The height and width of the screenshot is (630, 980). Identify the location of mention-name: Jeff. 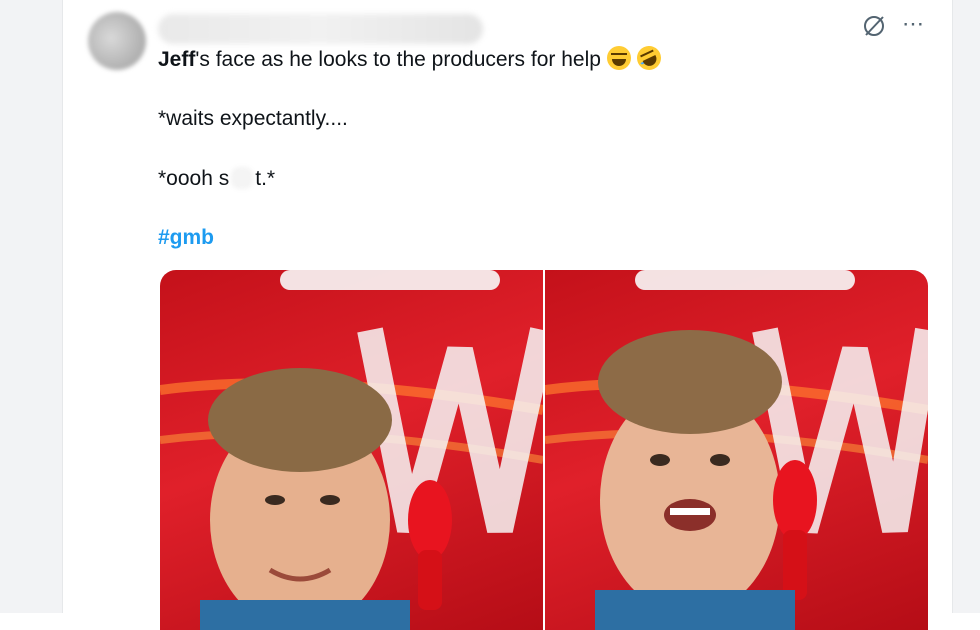
(176, 59).